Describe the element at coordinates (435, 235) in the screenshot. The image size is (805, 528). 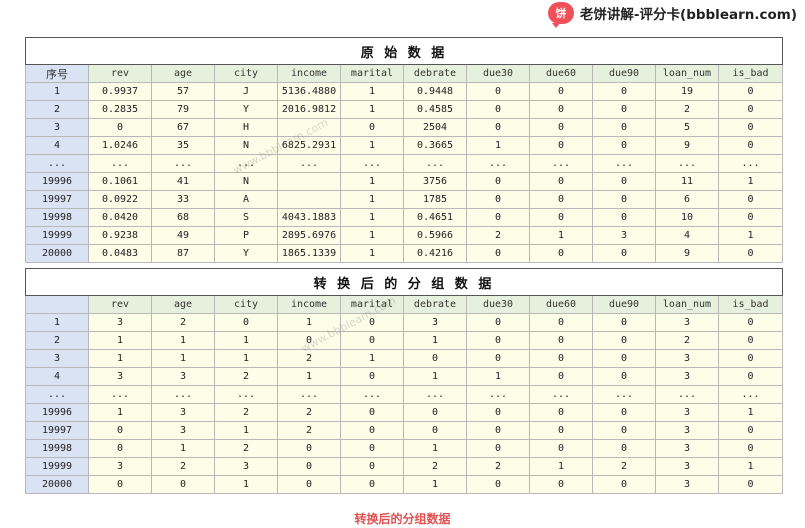
I see `table-cell: 0.5966` at that location.